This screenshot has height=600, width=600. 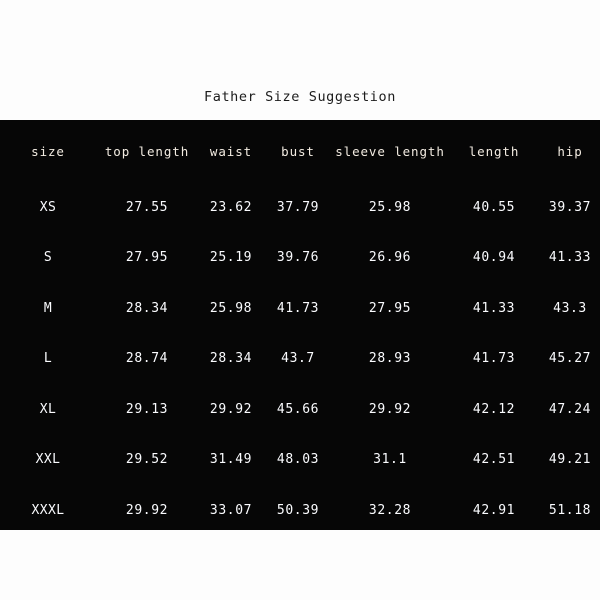 I want to click on cell-sleeve_length: 31.1, so click(x=390, y=460).